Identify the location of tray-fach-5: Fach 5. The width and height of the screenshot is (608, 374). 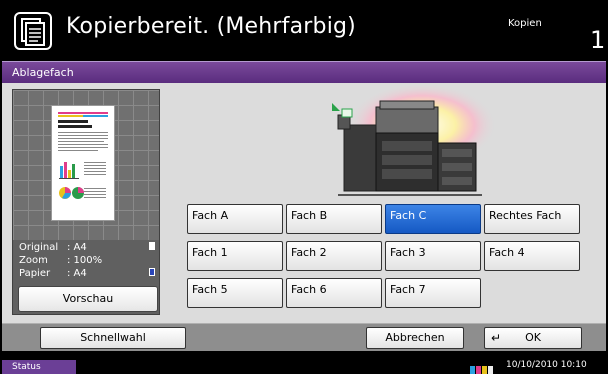
(235, 293).